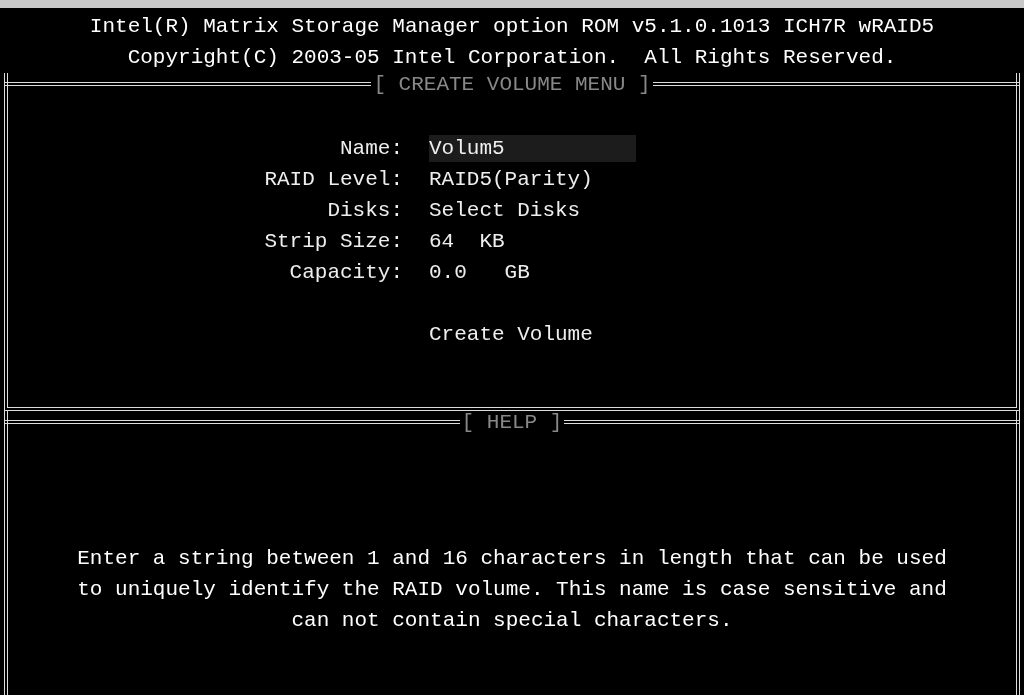 This screenshot has width=1024, height=695. Describe the element at coordinates (512, 85) in the screenshot. I see `panel-title: [ CREATE VOLUME MENU ]` at that location.